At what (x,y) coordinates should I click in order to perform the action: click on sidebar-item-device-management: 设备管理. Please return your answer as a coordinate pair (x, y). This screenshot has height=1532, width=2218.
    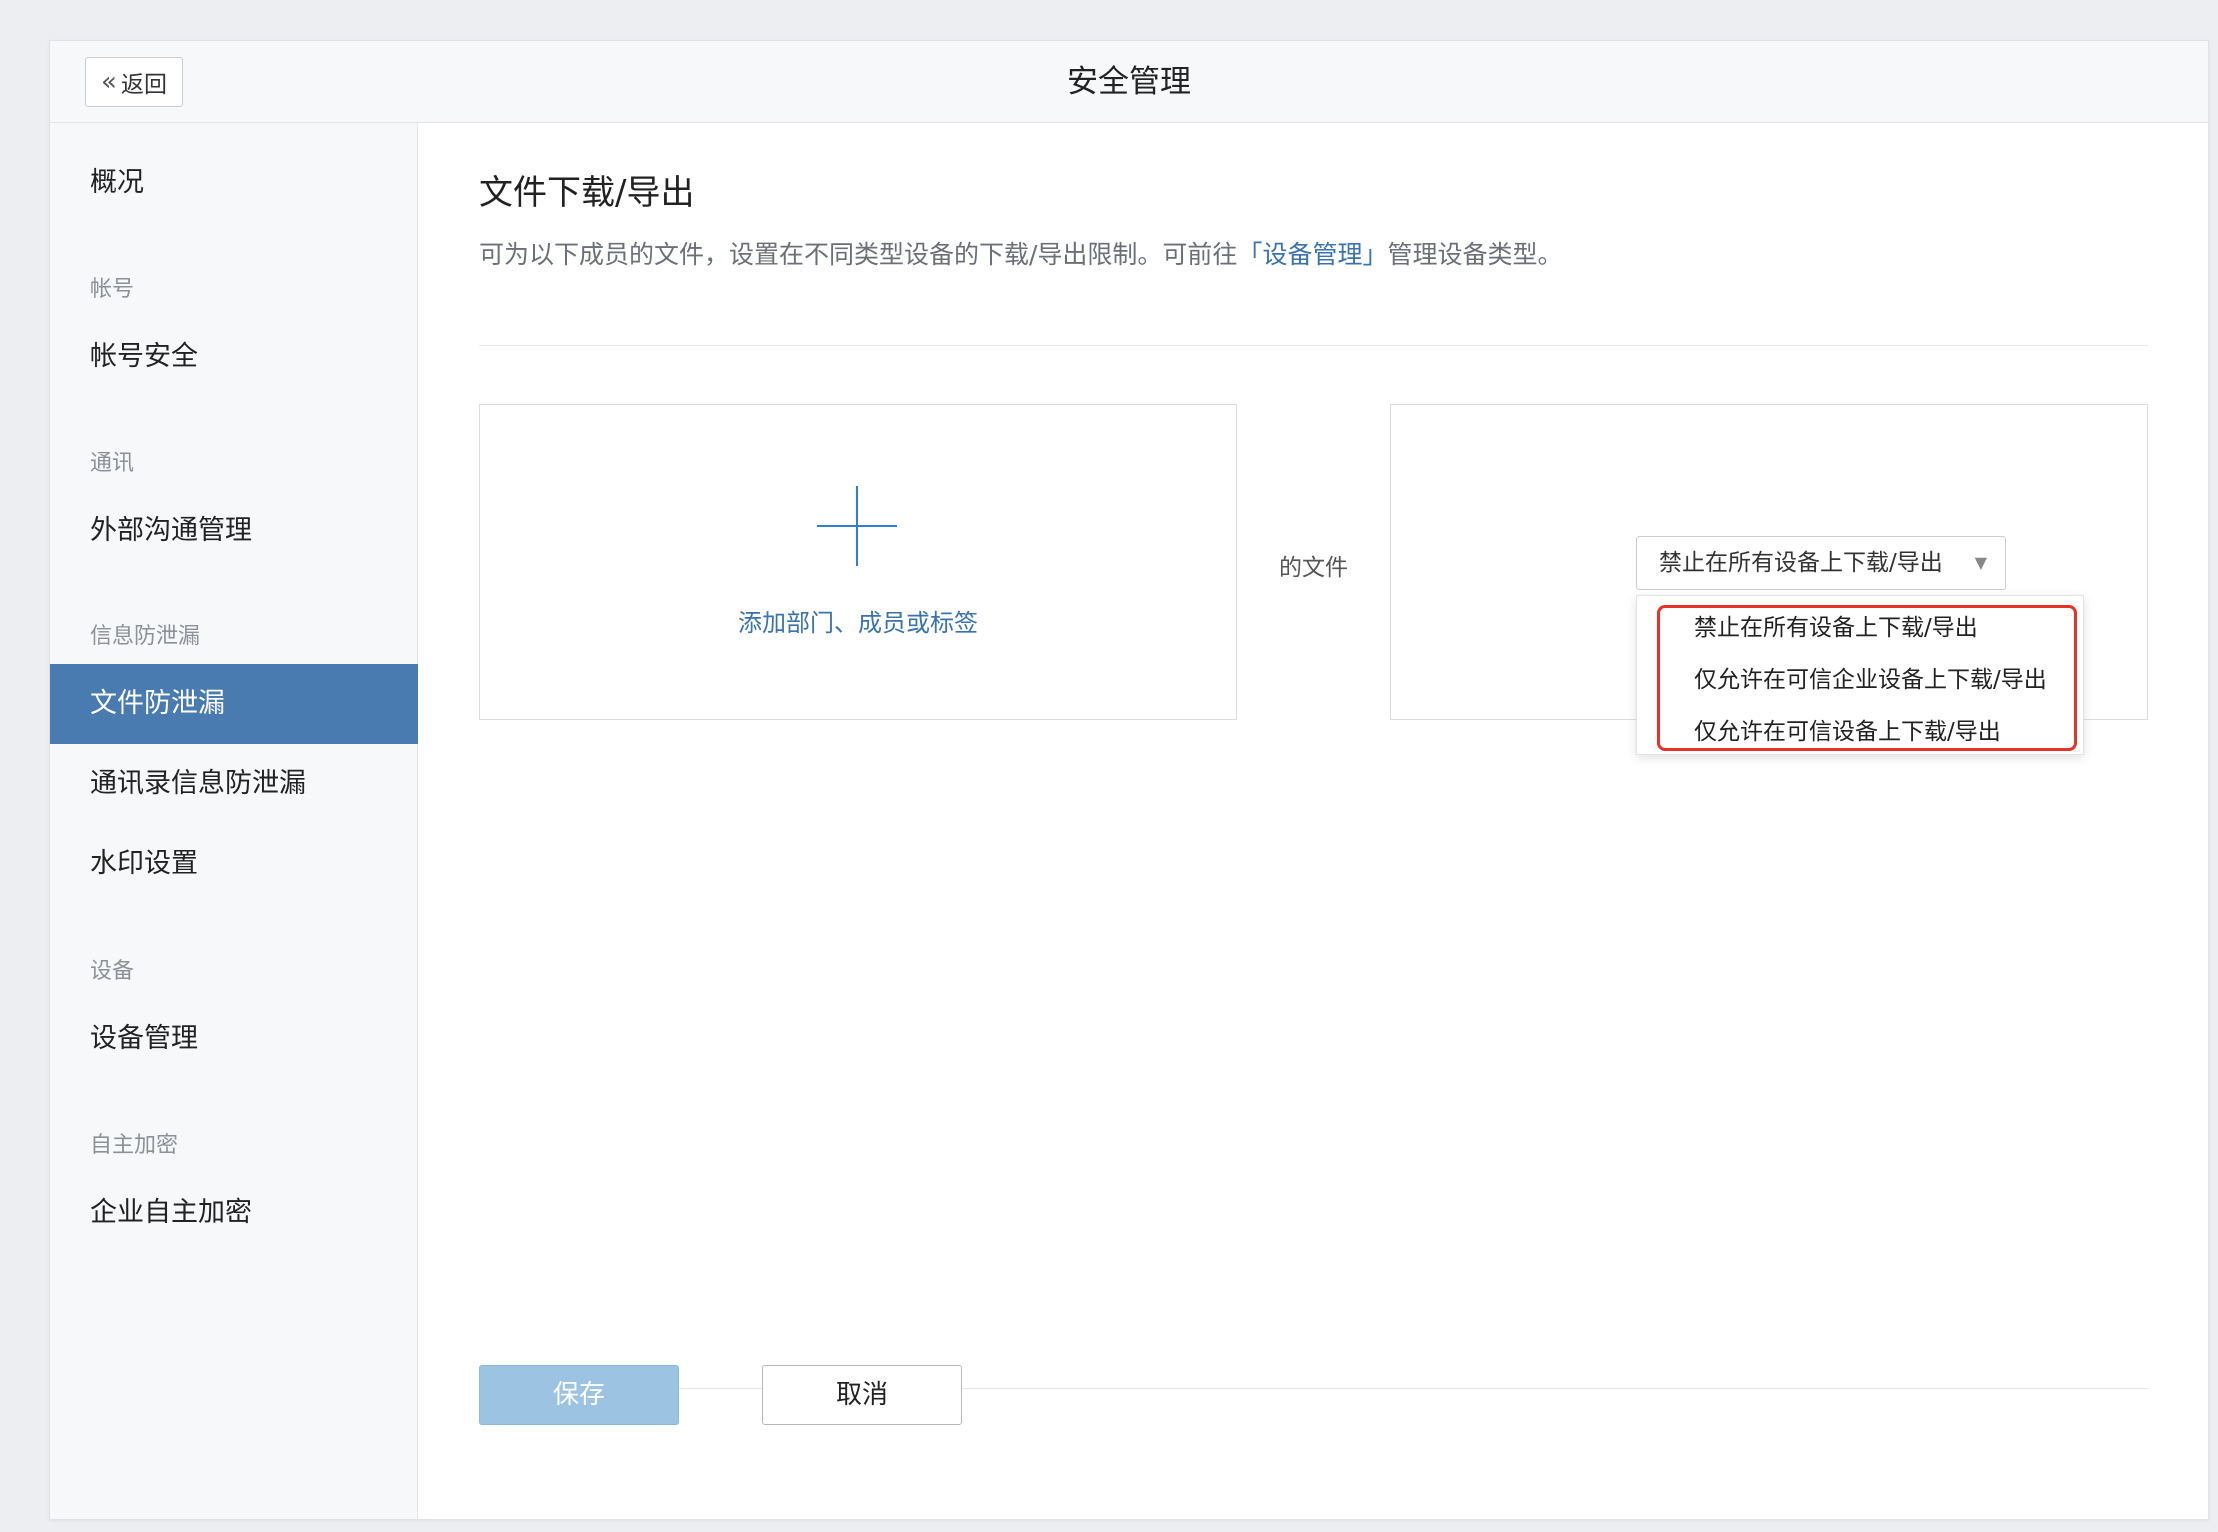
    Looking at the image, I should click on (234, 1039).